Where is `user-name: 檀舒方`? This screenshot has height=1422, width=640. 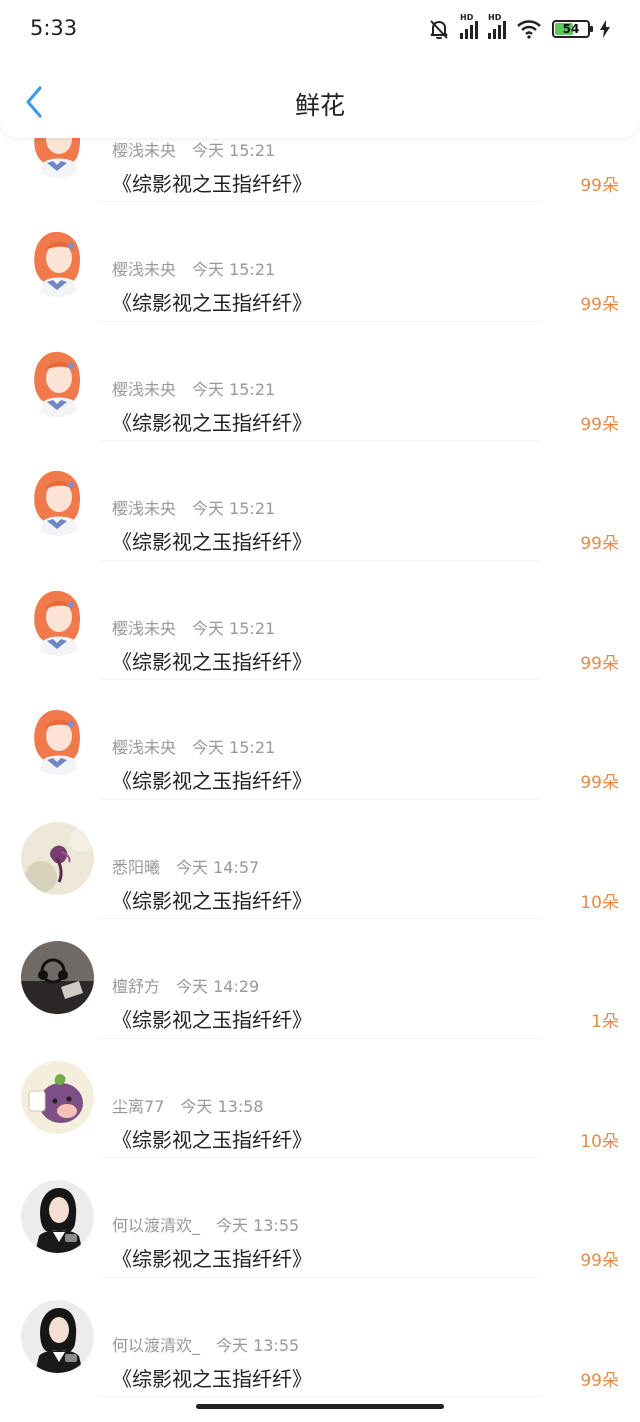 user-name: 檀舒方 is located at coordinates (136, 986).